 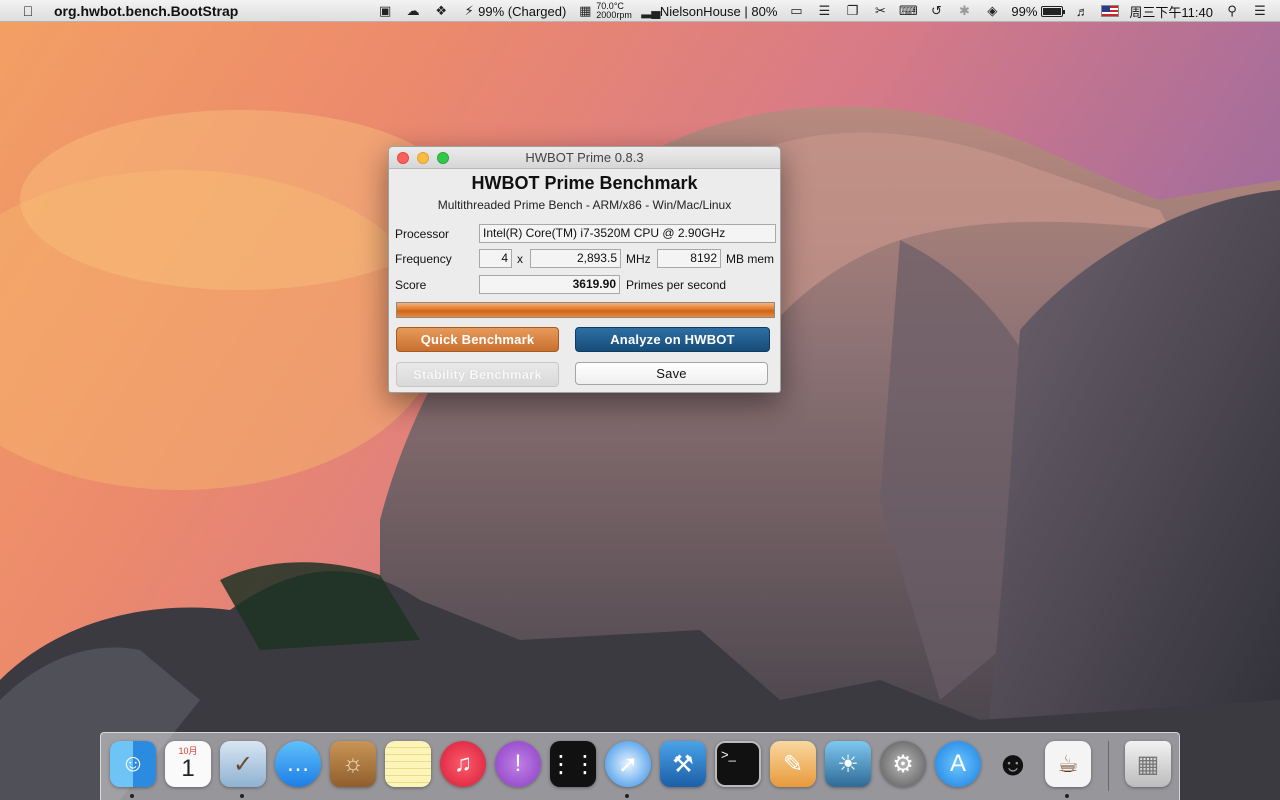 I want to click on layers-icon: ☰, so click(x=824, y=11).